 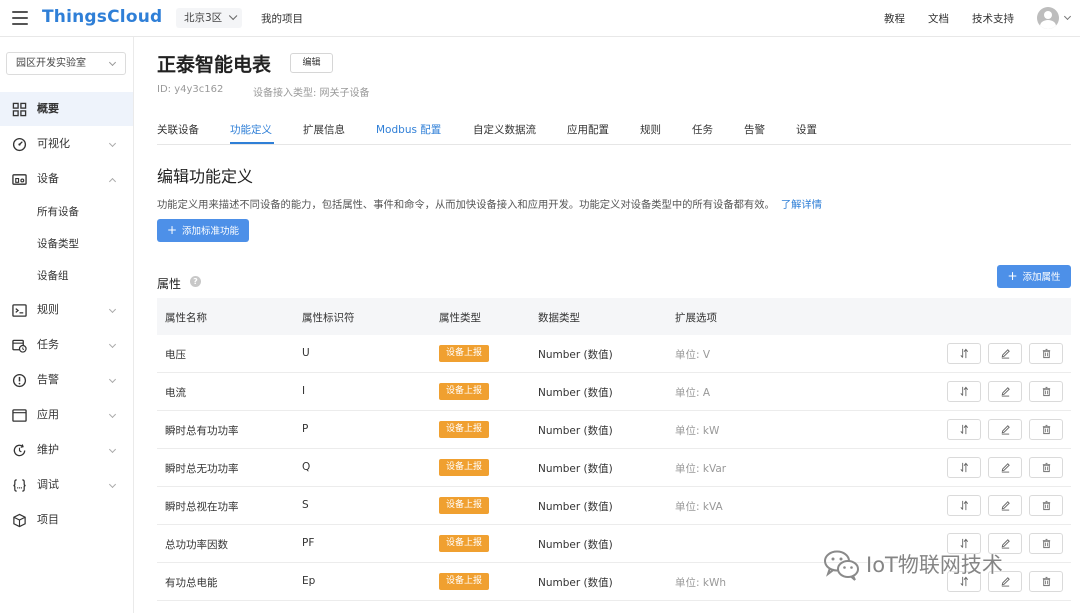 I want to click on support-link: 技术支持, so click(x=993, y=18).